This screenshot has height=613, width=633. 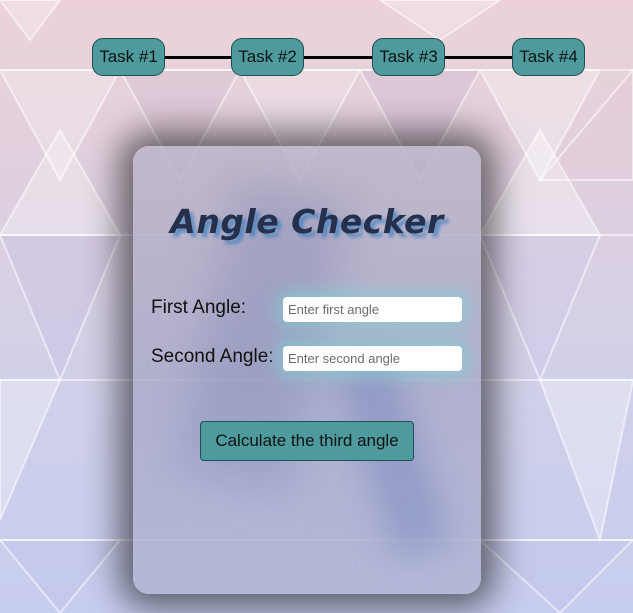 What do you see at coordinates (199, 307) in the screenshot?
I see `first-angle-label: First Angle:` at bounding box center [199, 307].